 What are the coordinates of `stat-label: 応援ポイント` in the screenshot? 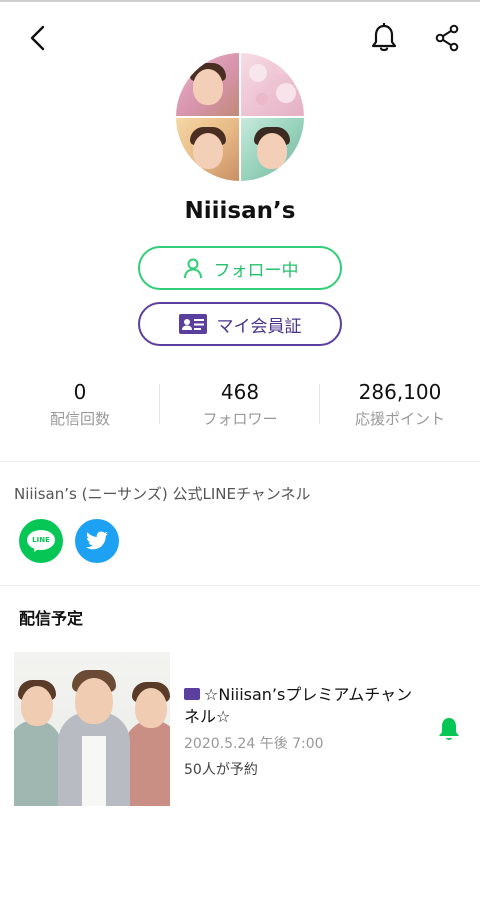 It's located at (399, 419).